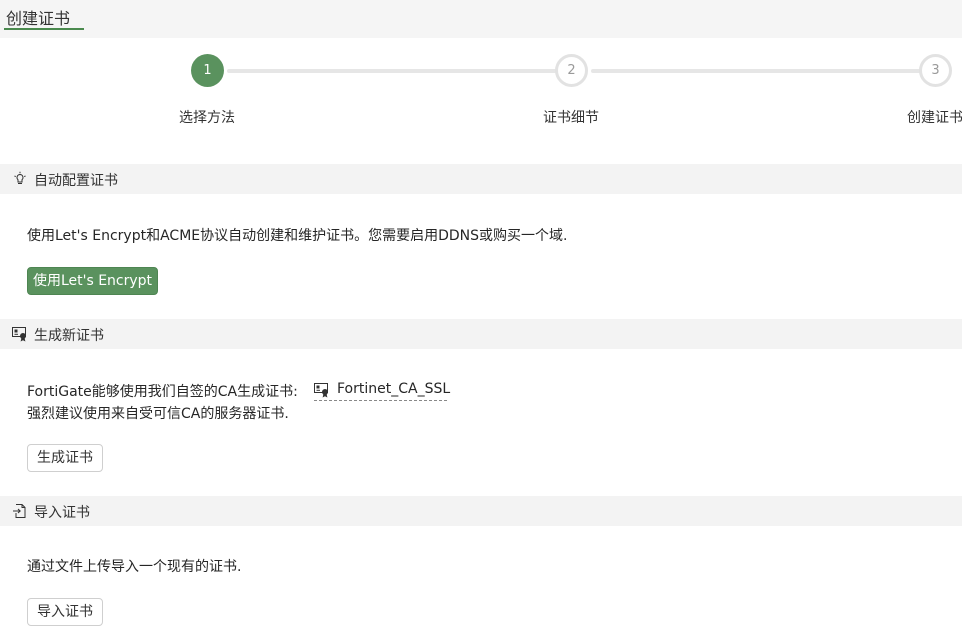  What do you see at coordinates (162, 392) in the screenshot?
I see `generate-description: FortiGate能够使用我们自签的CA生成证书:` at bounding box center [162, 392].